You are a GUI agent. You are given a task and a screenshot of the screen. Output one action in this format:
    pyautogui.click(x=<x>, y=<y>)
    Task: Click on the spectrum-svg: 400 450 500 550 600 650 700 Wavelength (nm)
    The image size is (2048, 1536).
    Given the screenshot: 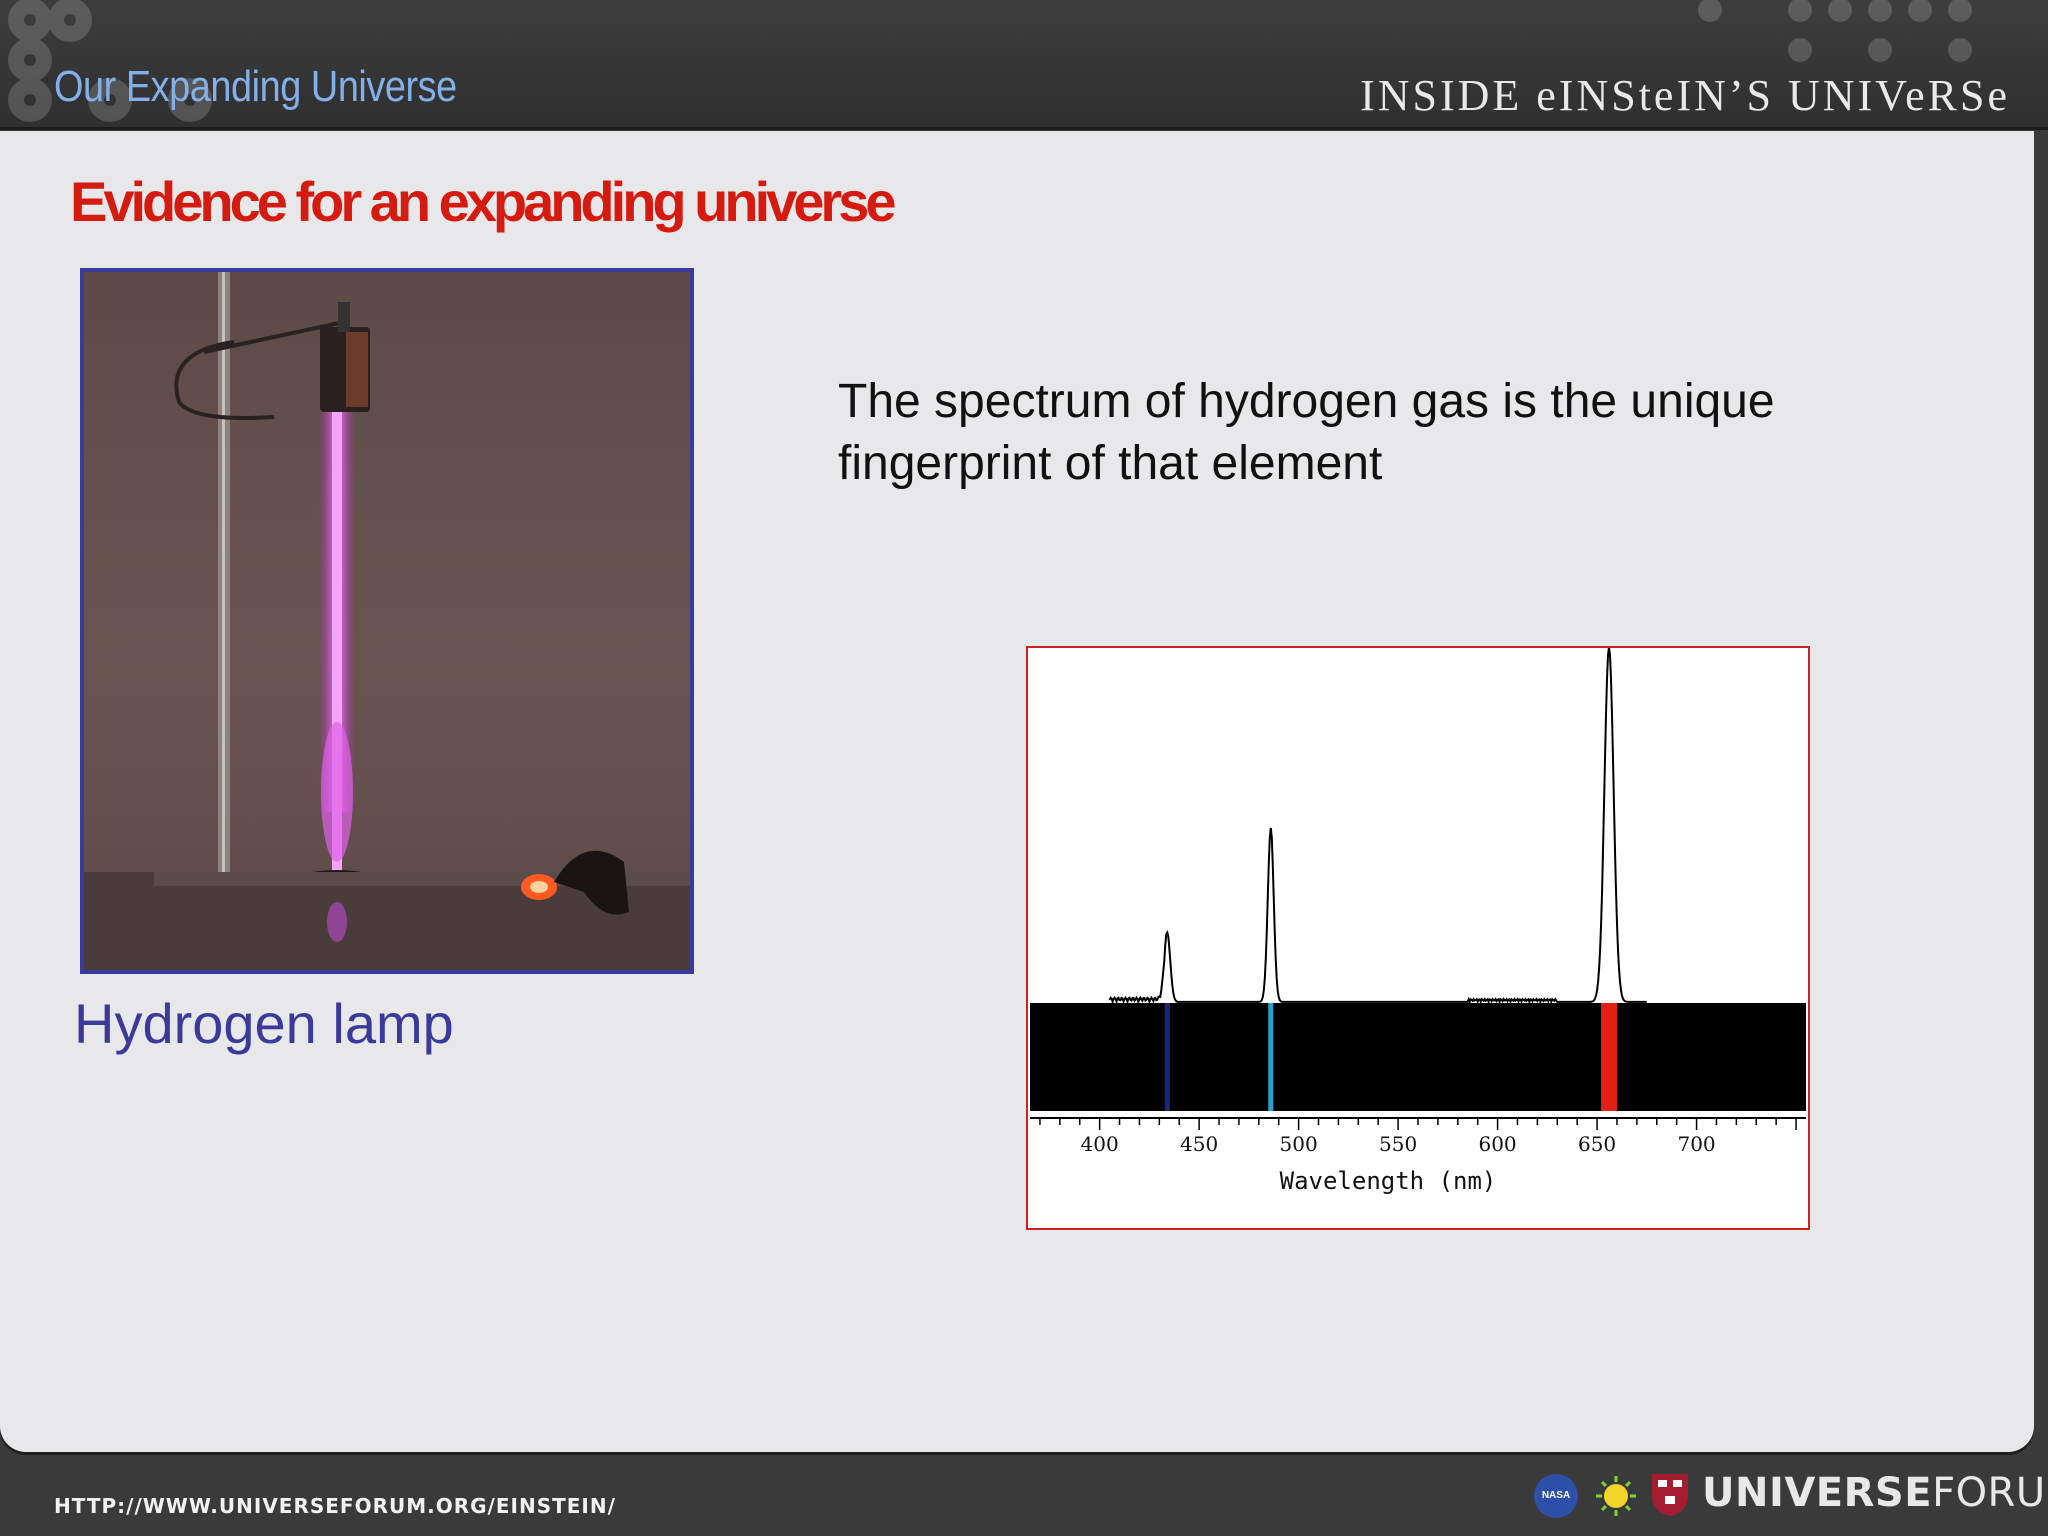 What is the action you would take?
    pyautogui.click(x=1418, y=921)
    